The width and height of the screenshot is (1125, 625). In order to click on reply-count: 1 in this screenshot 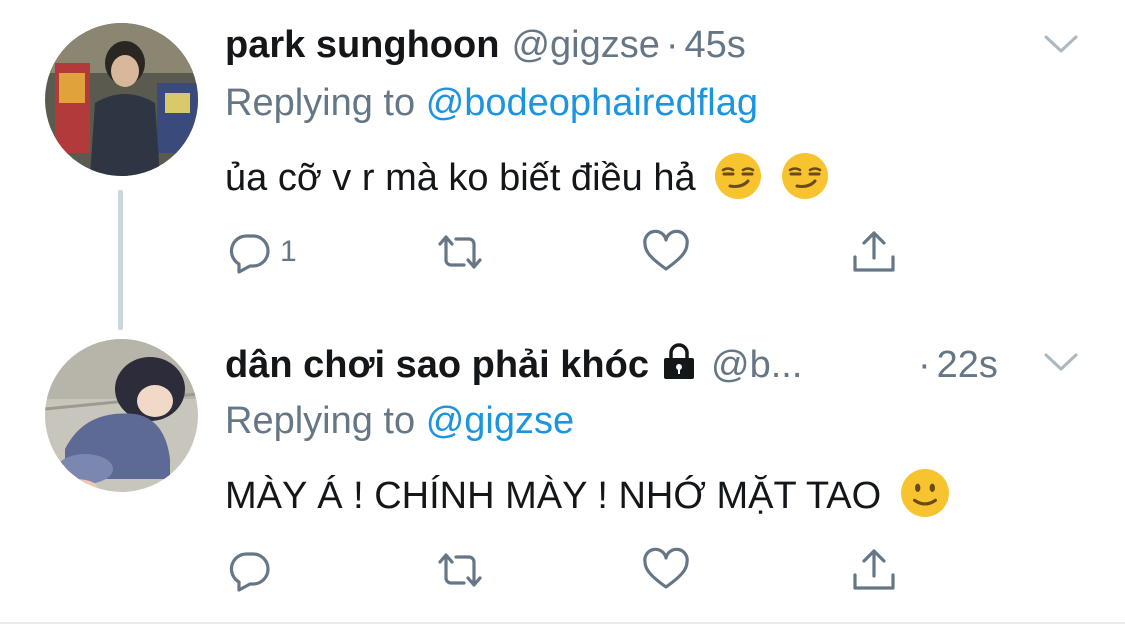, I will do `click(288, 251)`.